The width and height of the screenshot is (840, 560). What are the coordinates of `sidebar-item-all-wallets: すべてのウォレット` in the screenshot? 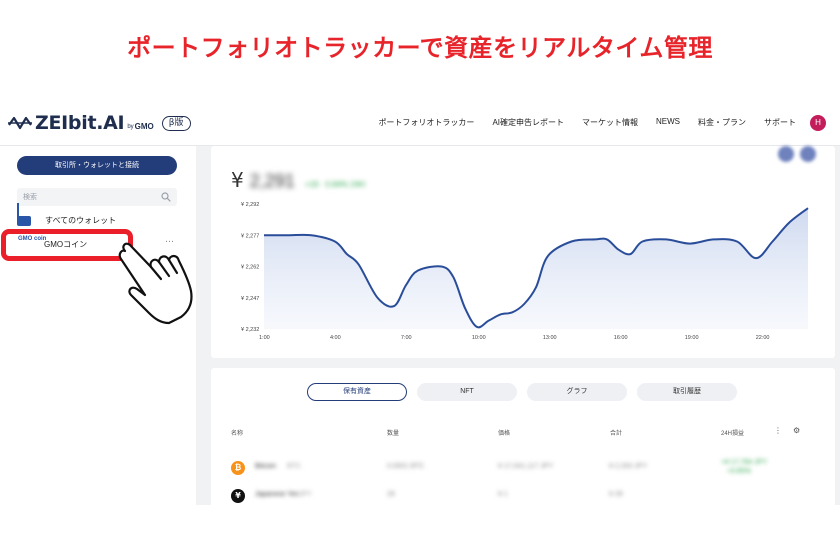 It's located at (66, 220).